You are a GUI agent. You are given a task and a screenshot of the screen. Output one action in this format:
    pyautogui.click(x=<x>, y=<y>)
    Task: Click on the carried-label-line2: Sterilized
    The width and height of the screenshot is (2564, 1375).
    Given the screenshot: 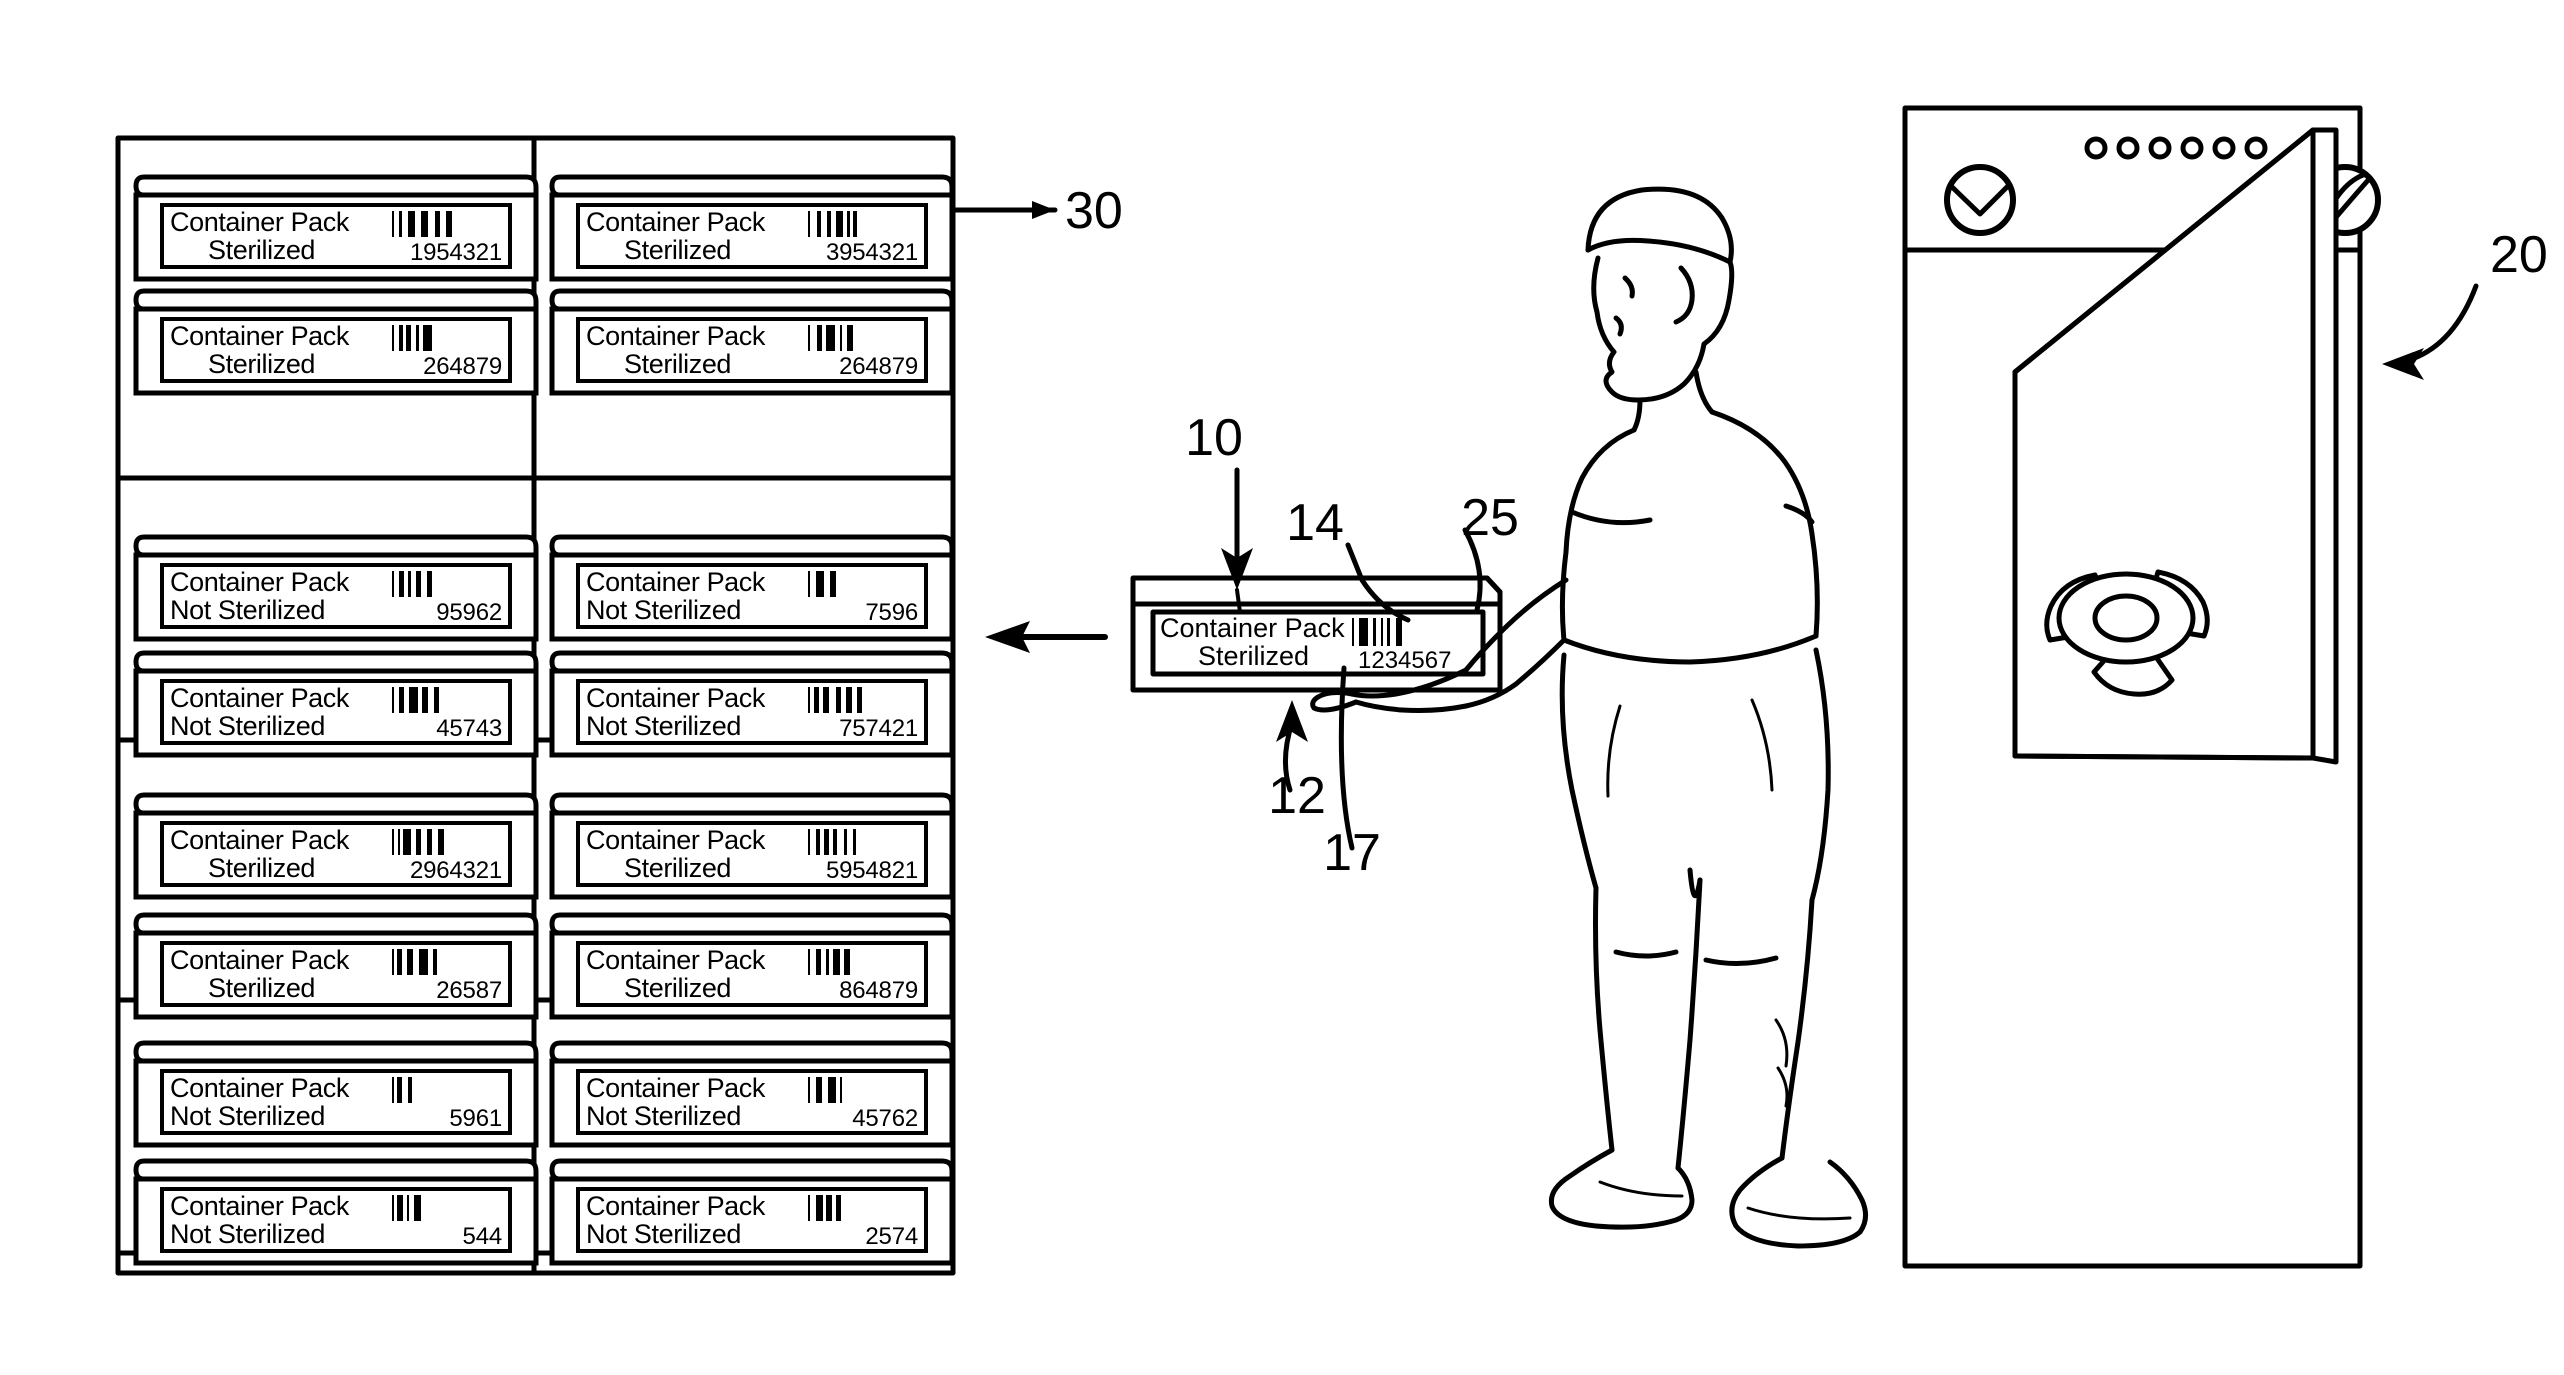 What is the action you would take?
    pyautogui.click(x=1253, y=656)
    